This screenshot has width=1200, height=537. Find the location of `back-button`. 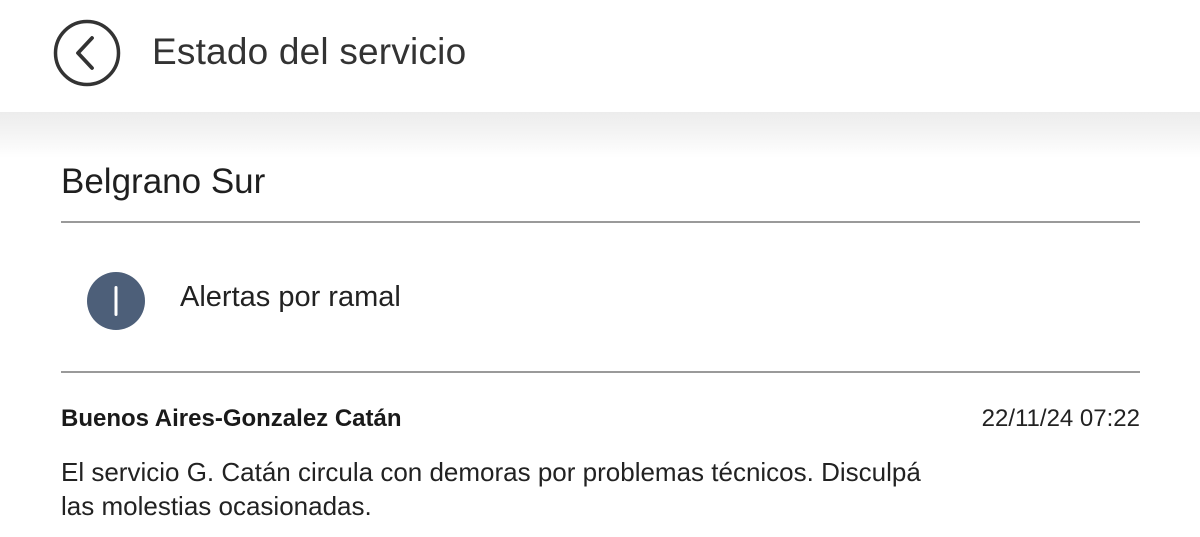

back-button is located at coordinates (87, 53).